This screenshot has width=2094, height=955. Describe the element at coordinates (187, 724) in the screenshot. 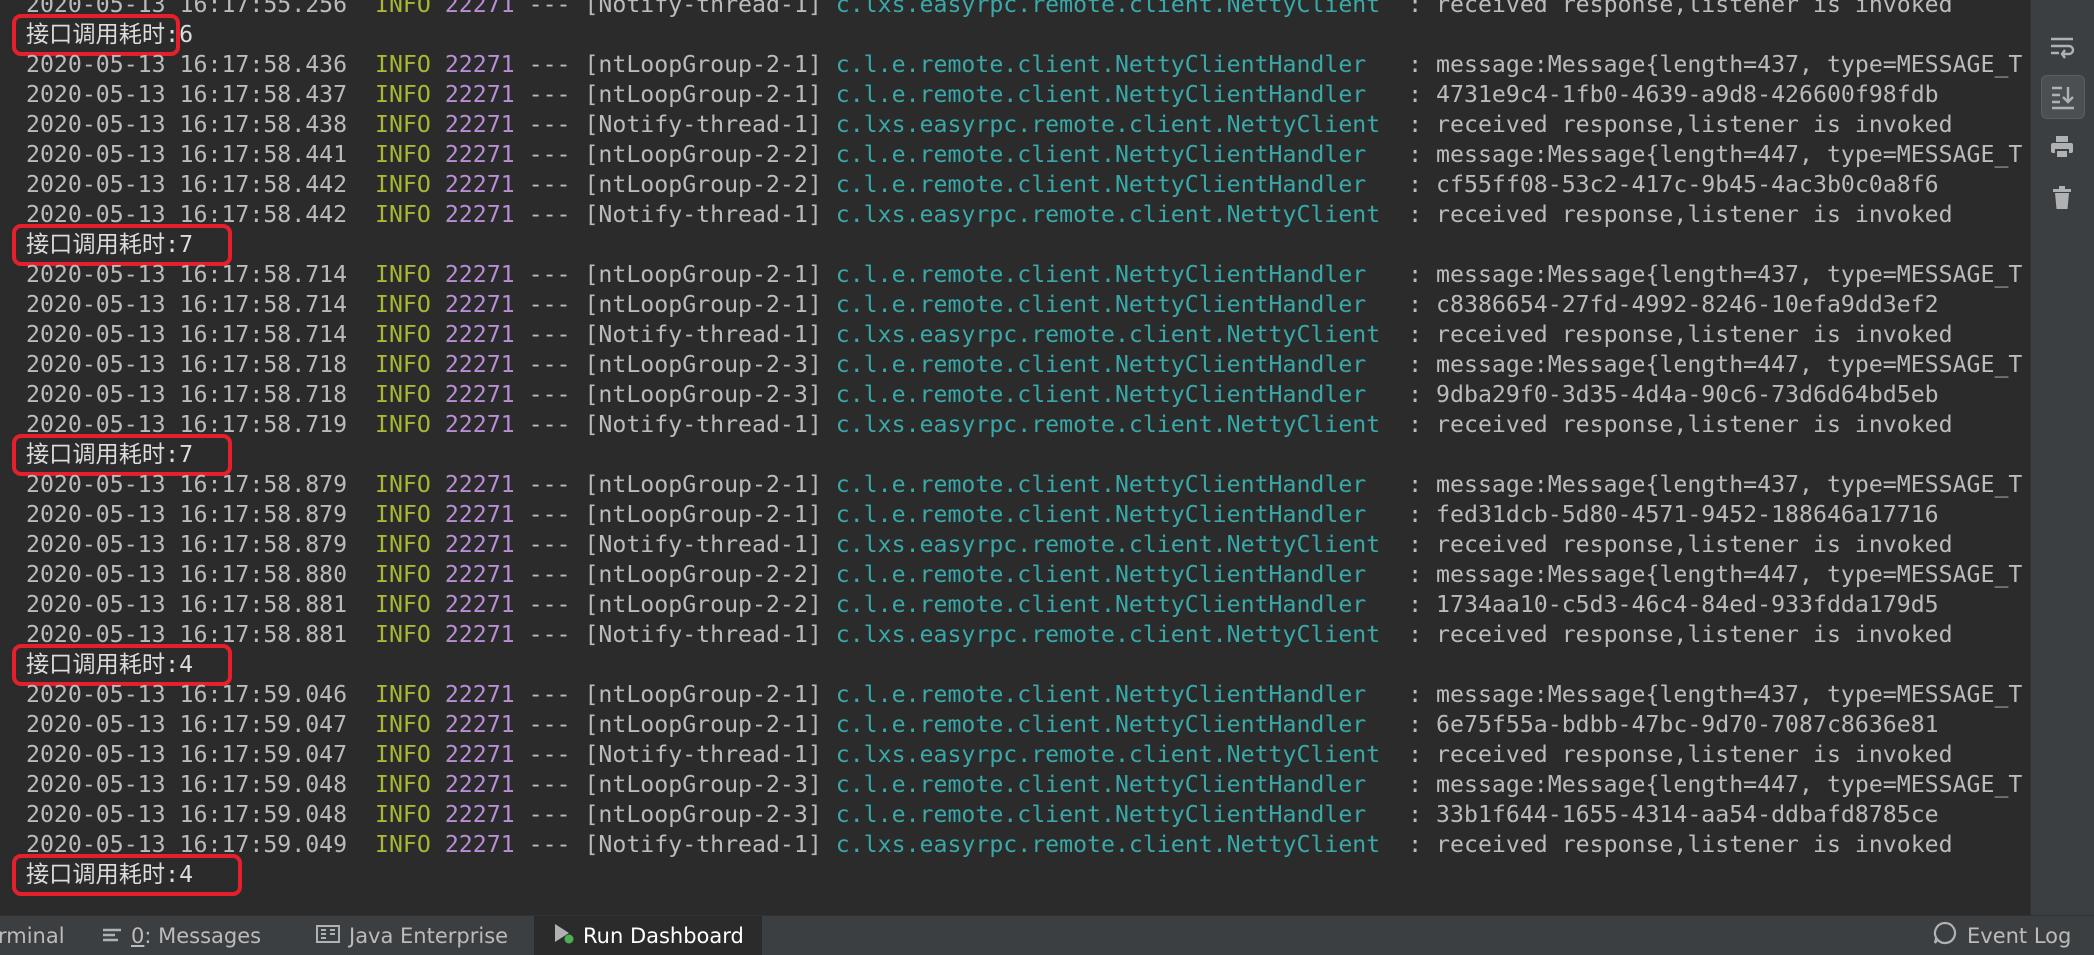

I see `log-timestamp: 2020-05-13 16:17:59.047` at that location.